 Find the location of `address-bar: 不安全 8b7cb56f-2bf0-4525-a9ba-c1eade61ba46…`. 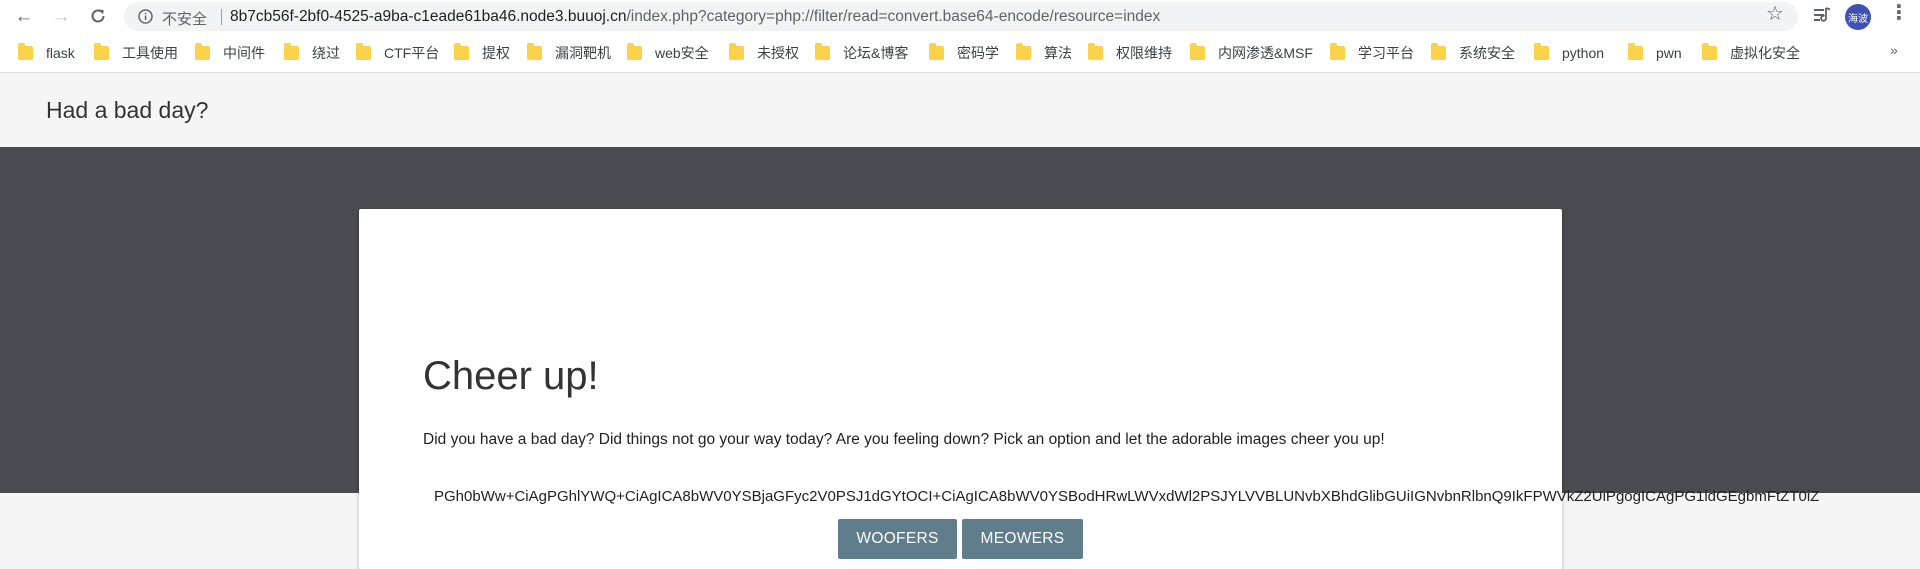

address-bar: 不安全 8b7cb56f-2bf0-4525-a9ba-c1eade61ba46… is located at coordinates (961, 16).